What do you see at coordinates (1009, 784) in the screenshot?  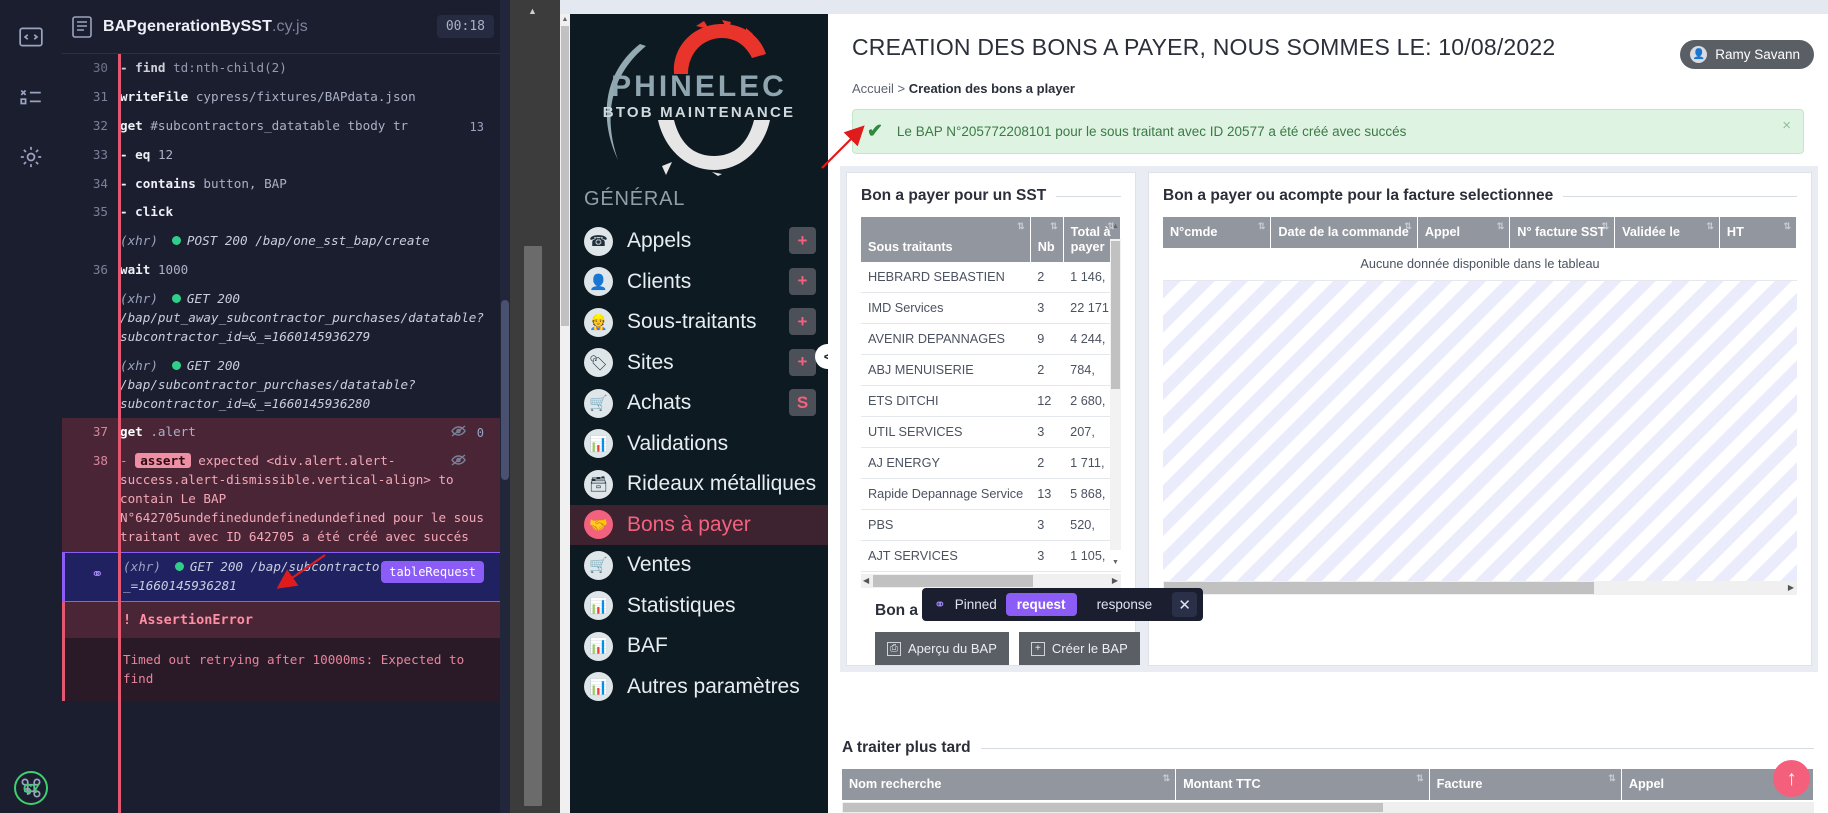 I see `column-header: Nom recherche ⇅` at bounding box center [1009, 784].